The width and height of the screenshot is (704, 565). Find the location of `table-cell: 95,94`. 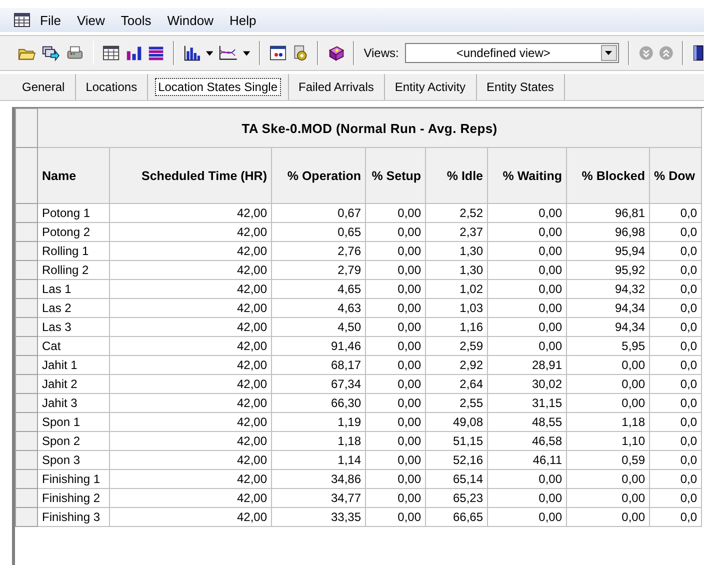

table-cell: 95,94 is located at coordinates (608, 251).